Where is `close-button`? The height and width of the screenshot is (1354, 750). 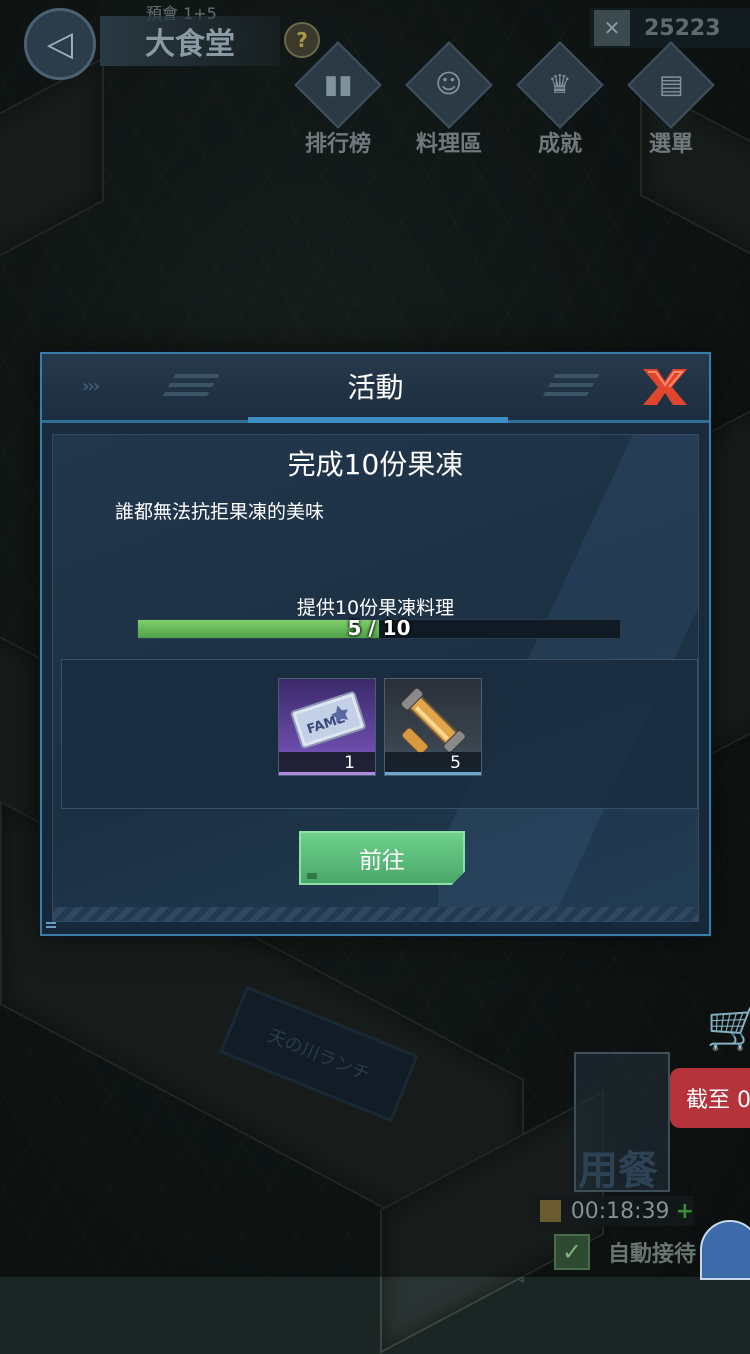
close-button is located at coordinates (665, 387).